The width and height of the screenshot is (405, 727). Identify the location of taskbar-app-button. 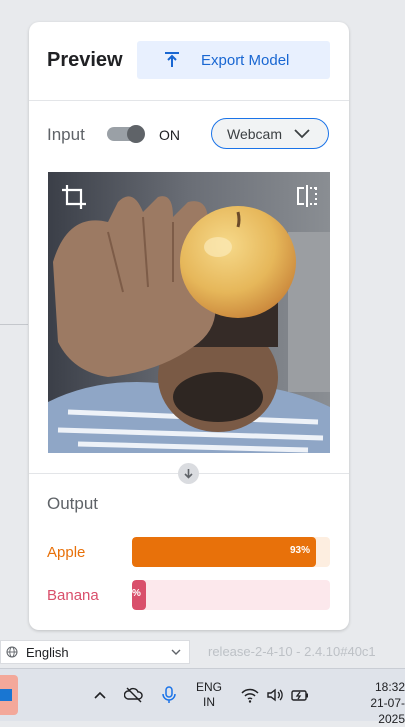
(9, 695).